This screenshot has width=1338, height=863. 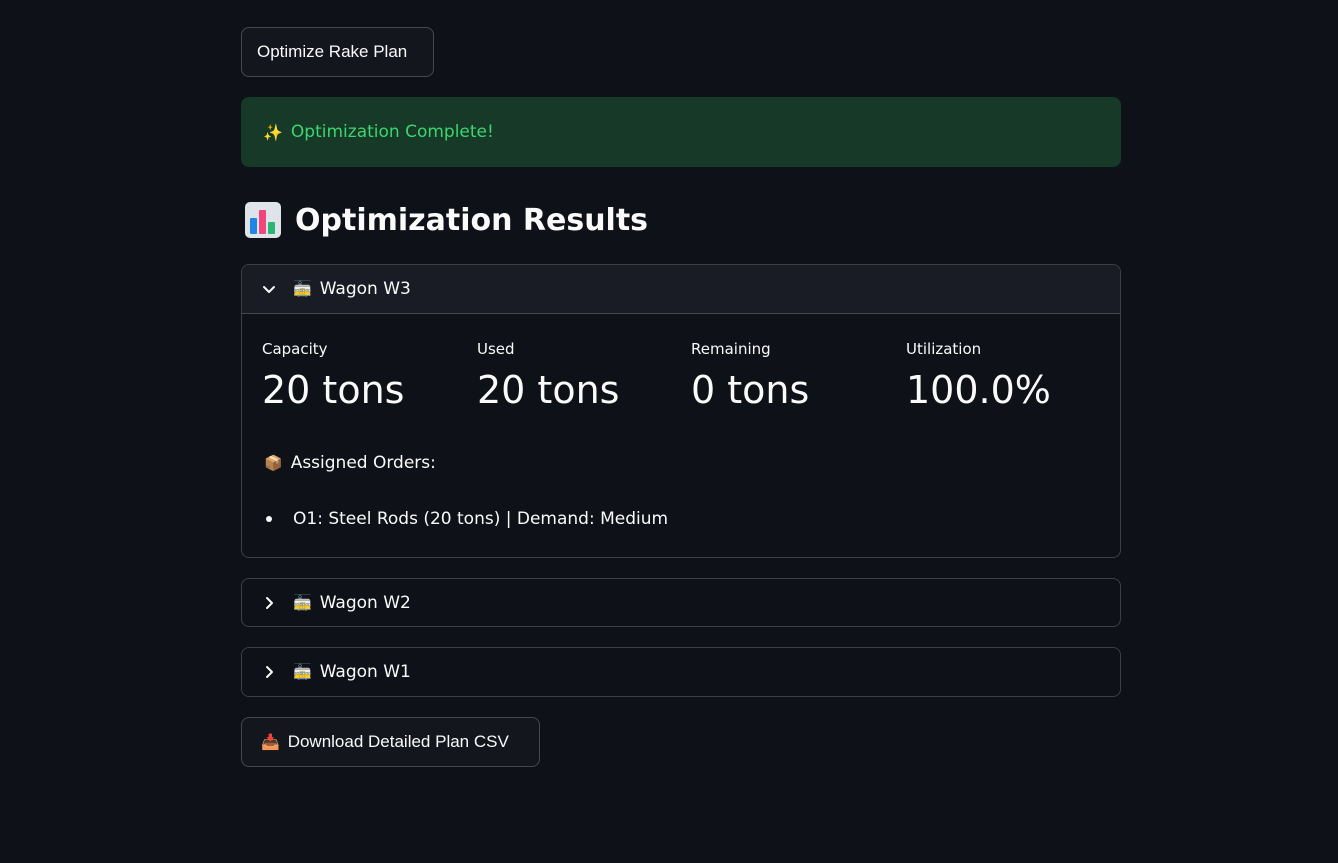 I want to click on metric-label: Capacity, so click(x=295, y=349).